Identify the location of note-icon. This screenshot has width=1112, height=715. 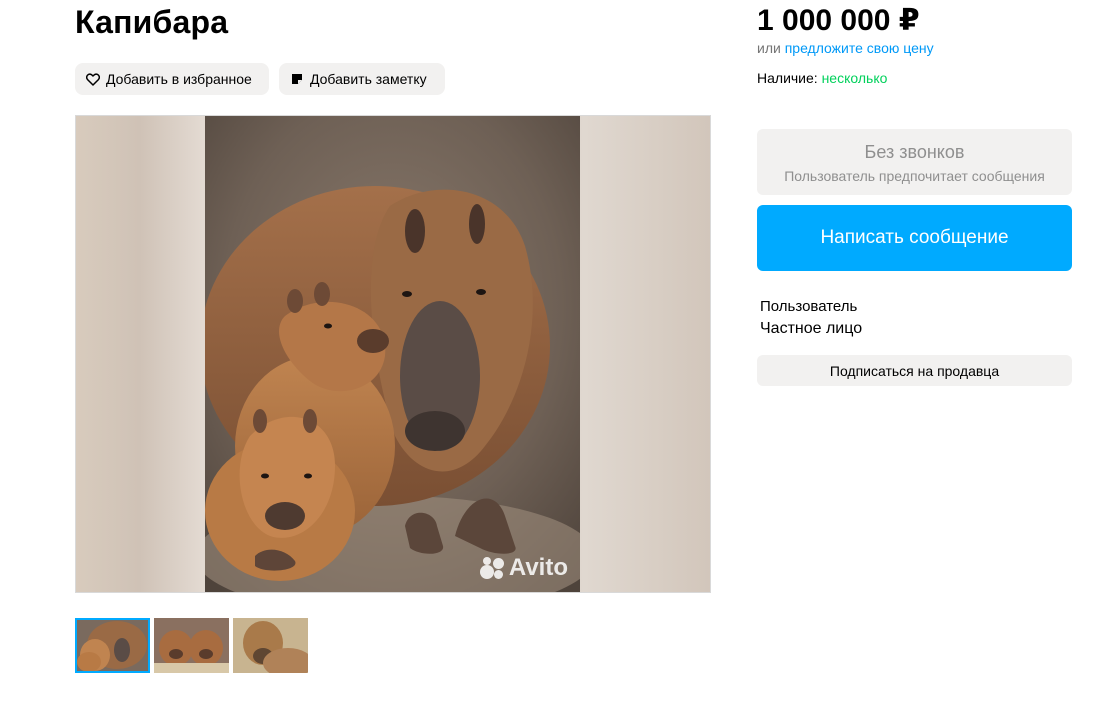
(297, 79).